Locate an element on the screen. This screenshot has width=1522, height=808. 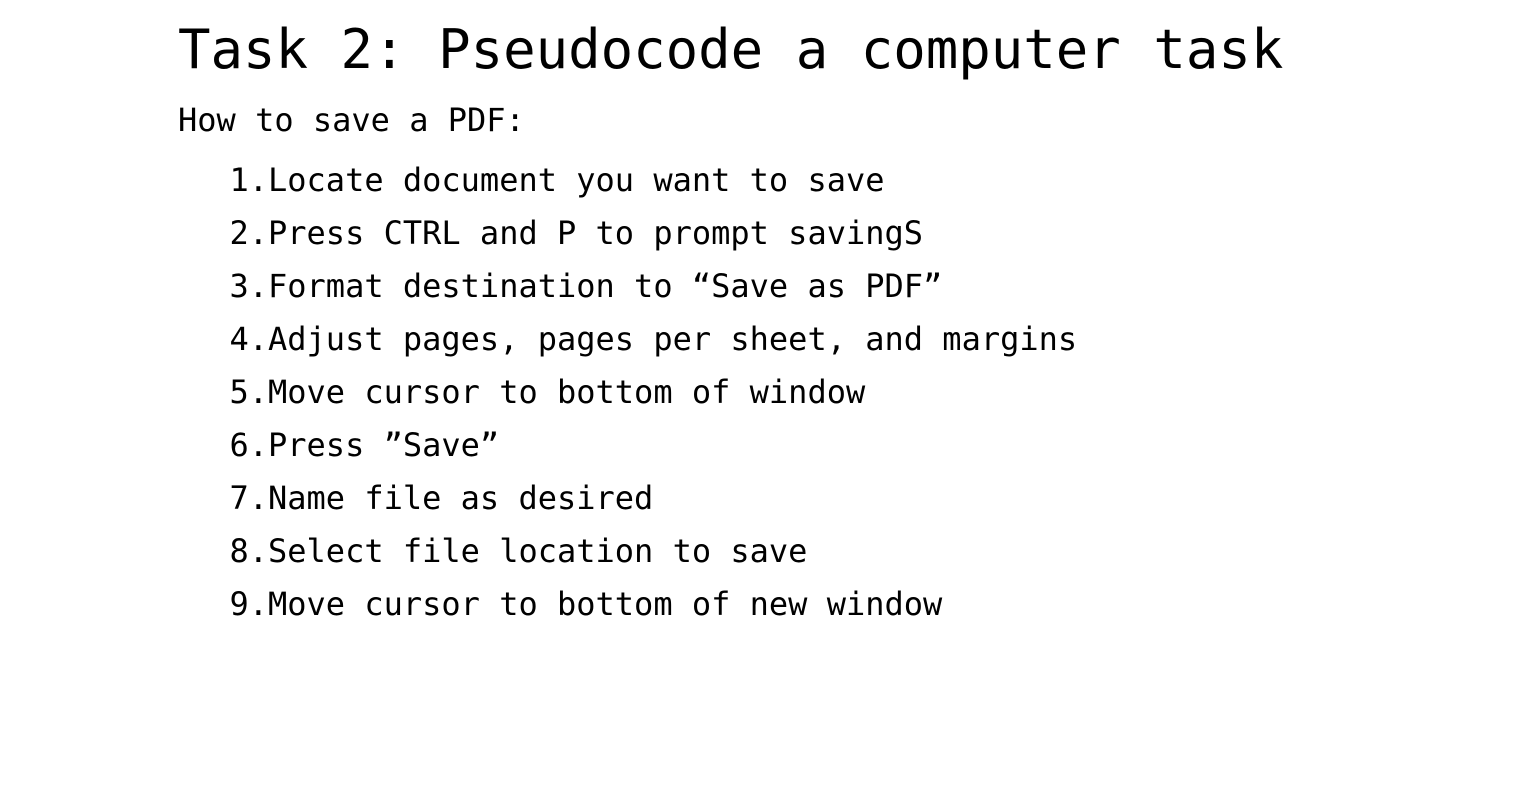
step-text: Select file location to save is located at coordinates (538, 550).